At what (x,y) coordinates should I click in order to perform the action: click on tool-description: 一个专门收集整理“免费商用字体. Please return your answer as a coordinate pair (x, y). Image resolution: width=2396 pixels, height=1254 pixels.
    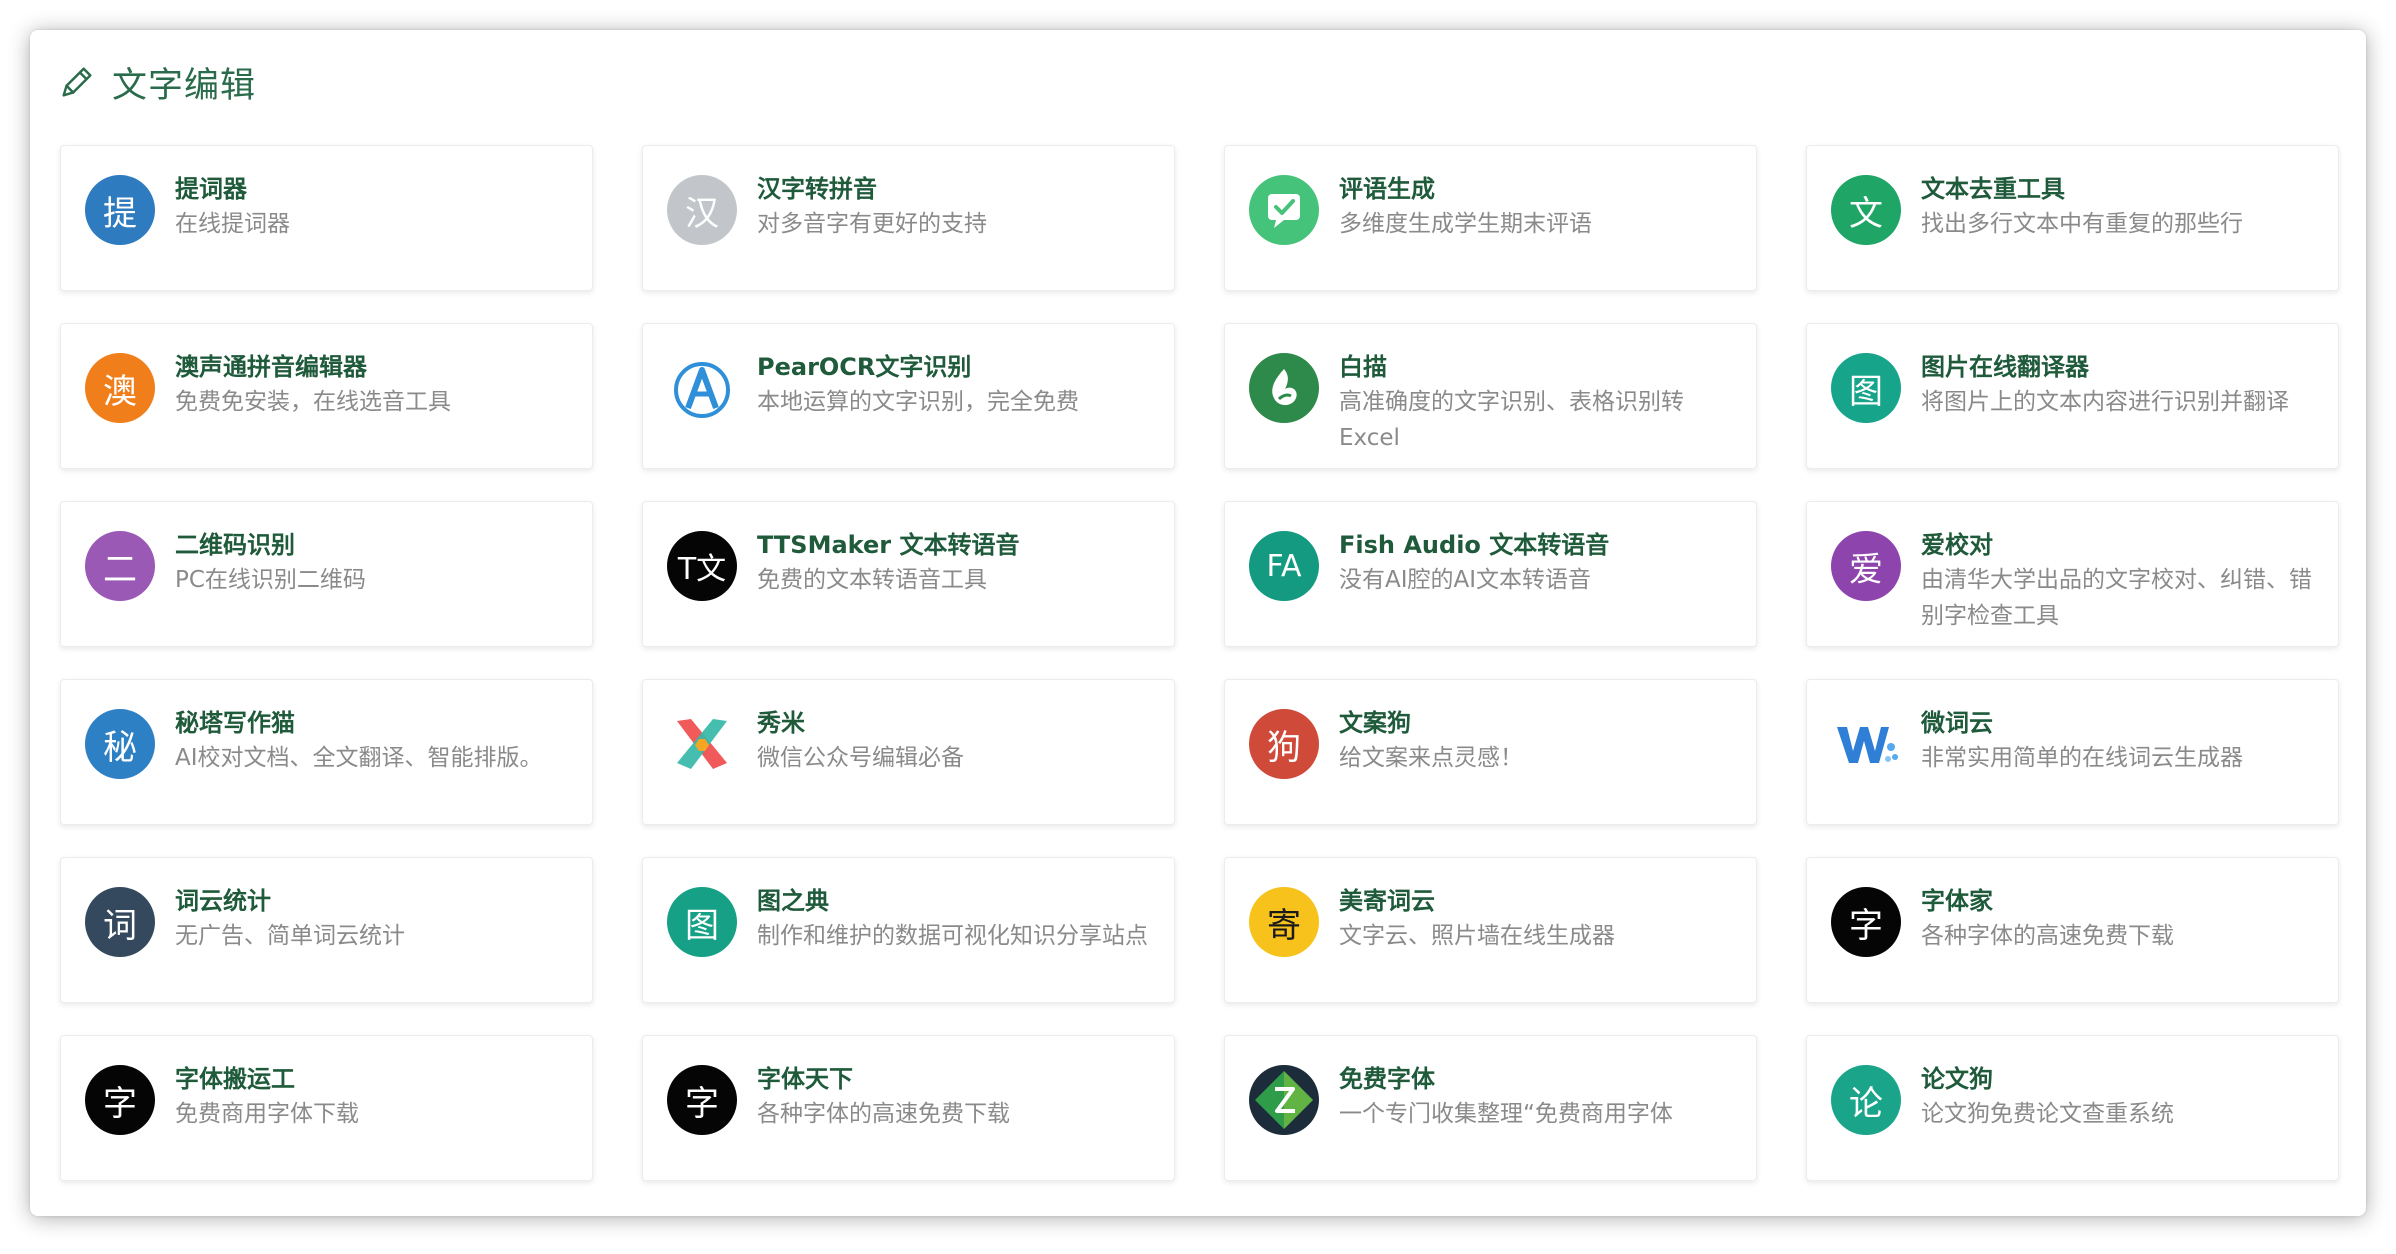
    Looking at the image, I should click on (1506, 1114).